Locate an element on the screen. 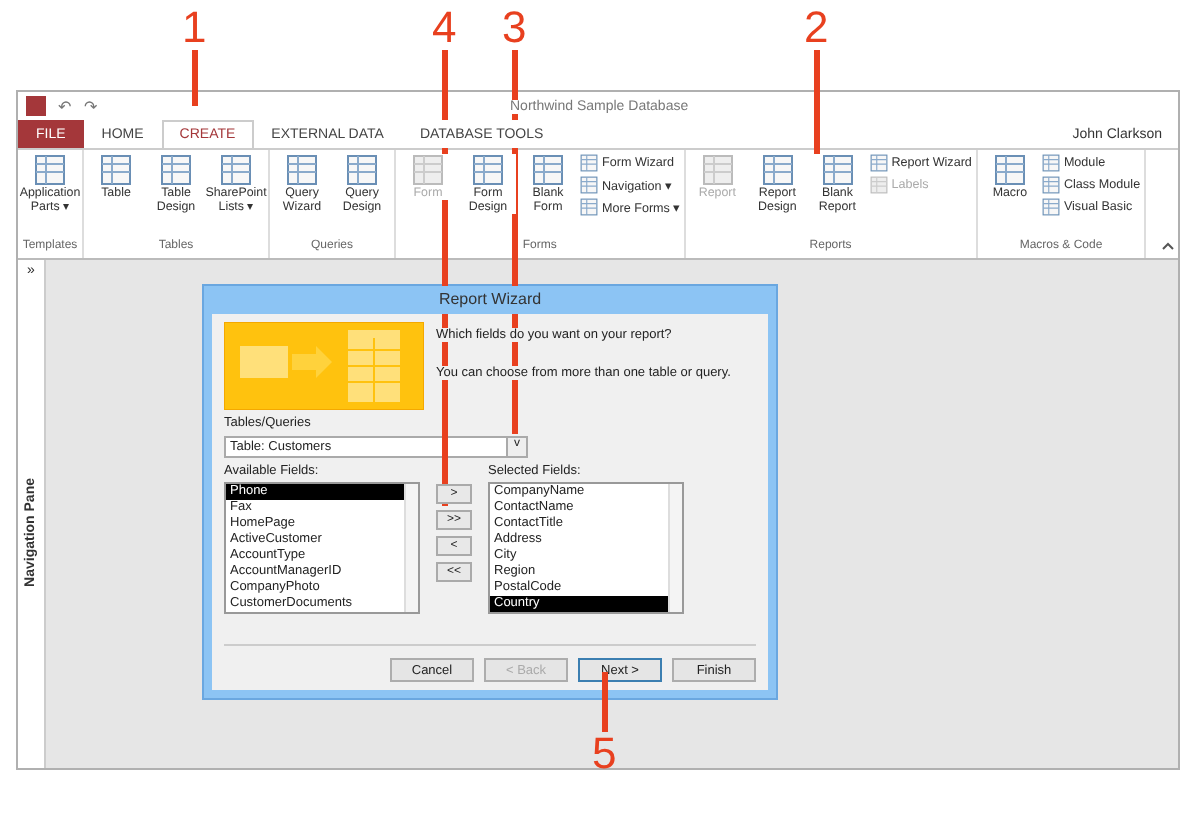 The height and width of the screenshot is (816, 1188). quick-access-button: ↷ is located at coordinates (91, 106).